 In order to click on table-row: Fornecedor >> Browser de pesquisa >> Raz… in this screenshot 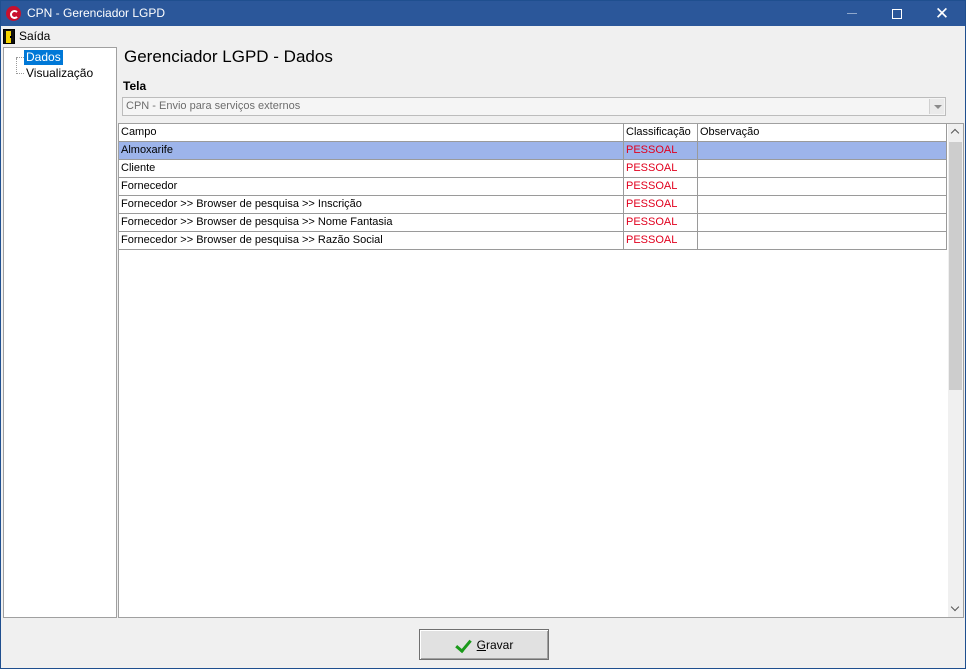, I will do `click(533, 241)`.